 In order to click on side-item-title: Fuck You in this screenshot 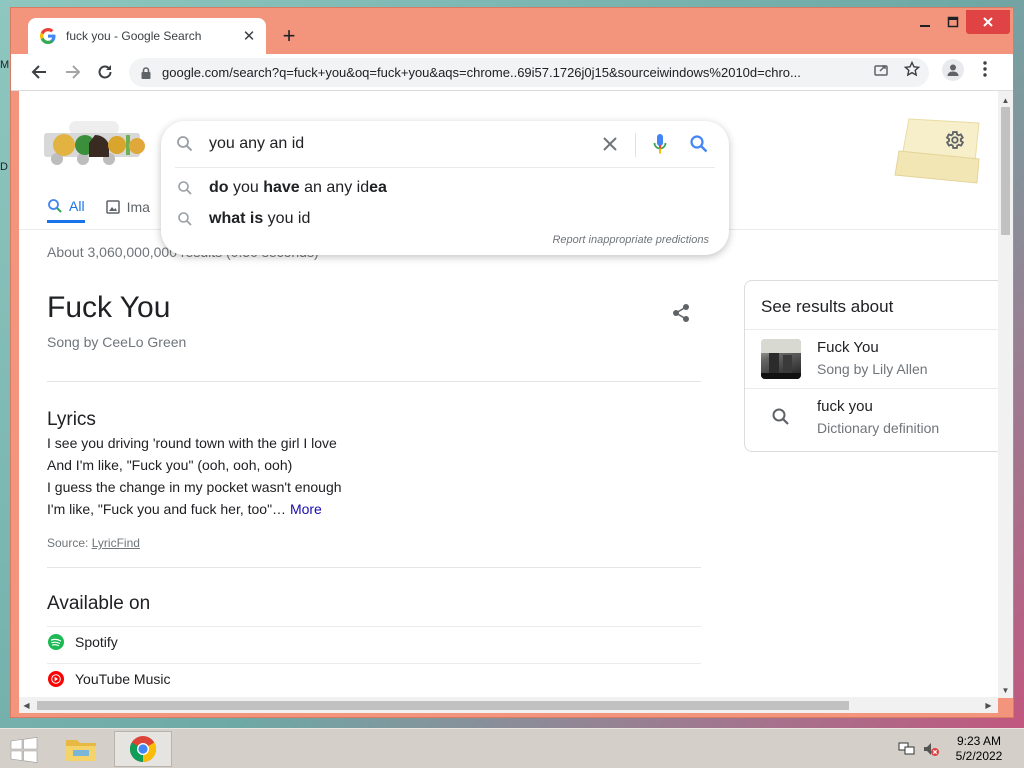, I will do `click(848, 347)`.